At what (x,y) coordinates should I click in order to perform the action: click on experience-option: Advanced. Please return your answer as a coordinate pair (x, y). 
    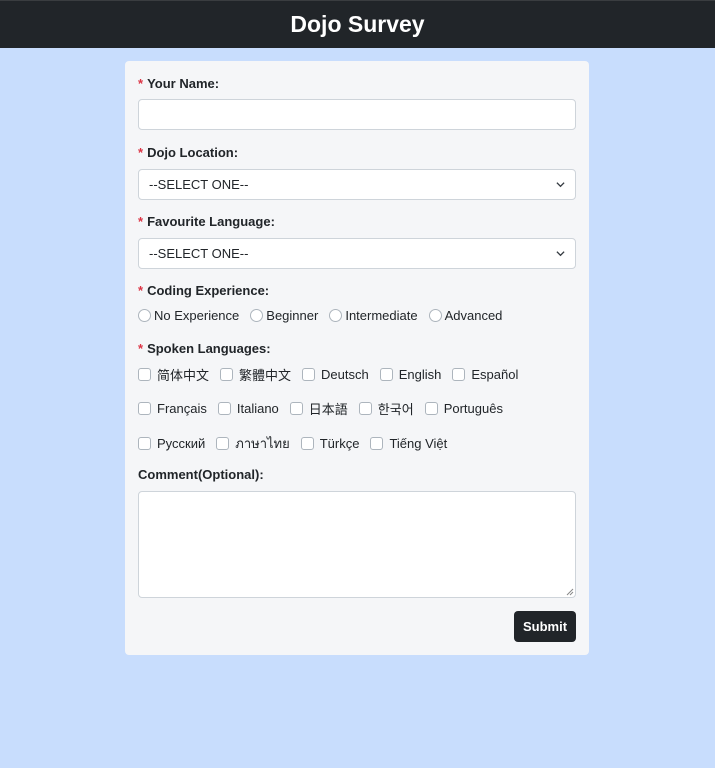
    Looking at the image, I should click on (465, 315).